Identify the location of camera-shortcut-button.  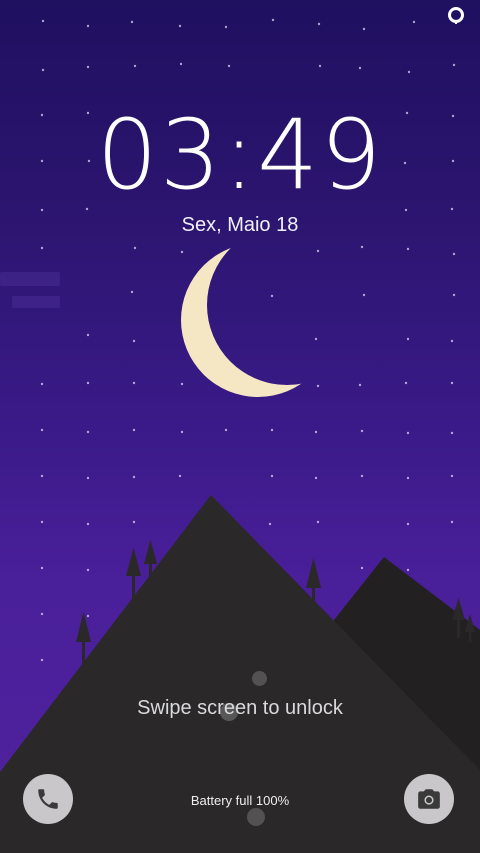
(429, 799).